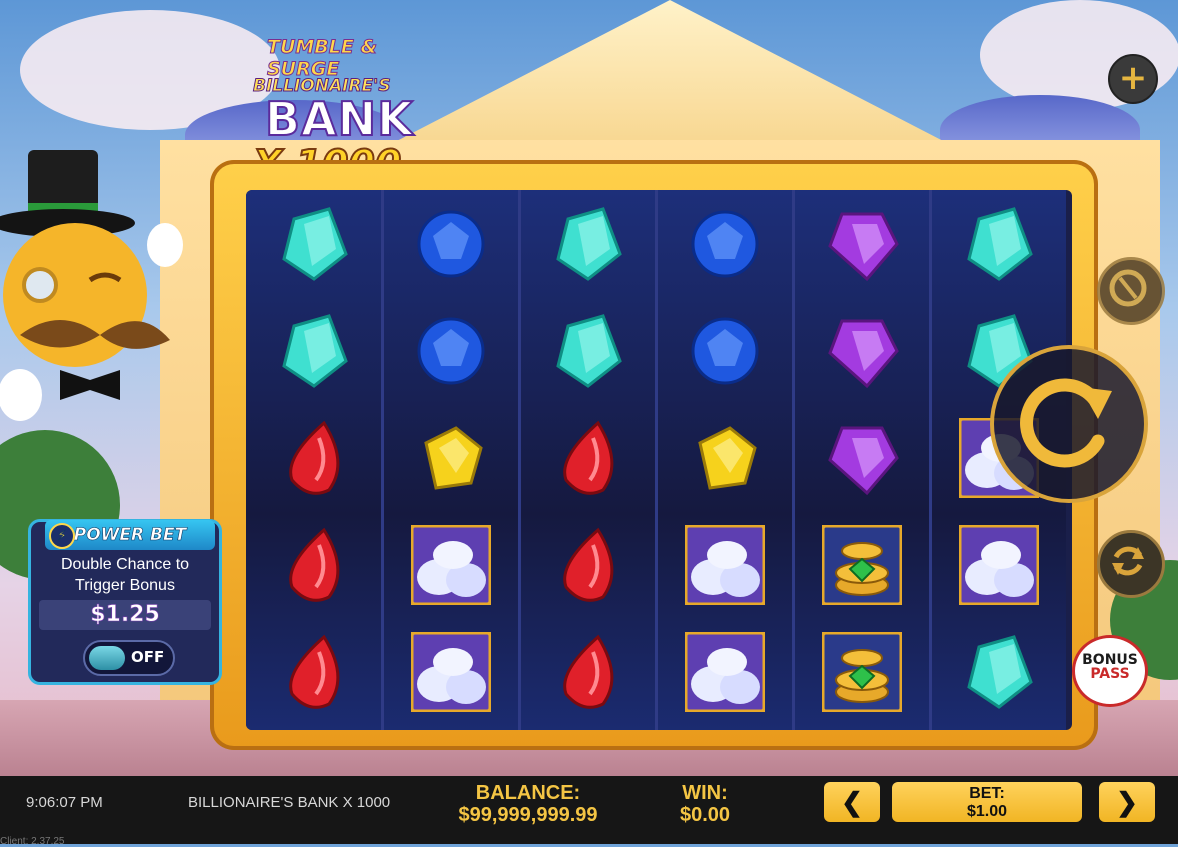 This screenshot has width=1178, height=847. What do you see at coordinates (987, 793) in the screenshot?
I see `bet-label: BET:` at bounding box center [987, 793].